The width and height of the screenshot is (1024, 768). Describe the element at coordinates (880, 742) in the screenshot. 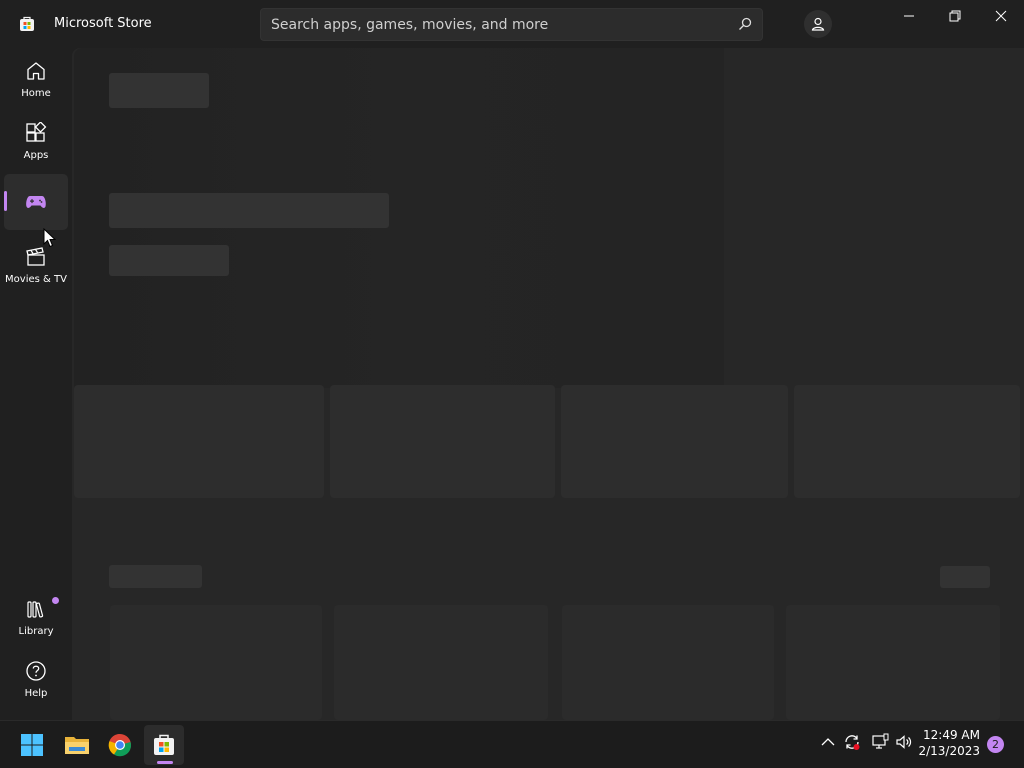

I see `network-icon` at that location.